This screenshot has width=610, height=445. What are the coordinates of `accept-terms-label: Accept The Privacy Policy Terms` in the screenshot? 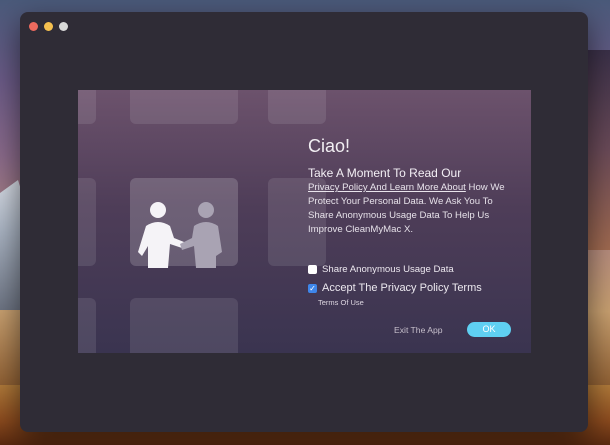 It's located at (402, 288).